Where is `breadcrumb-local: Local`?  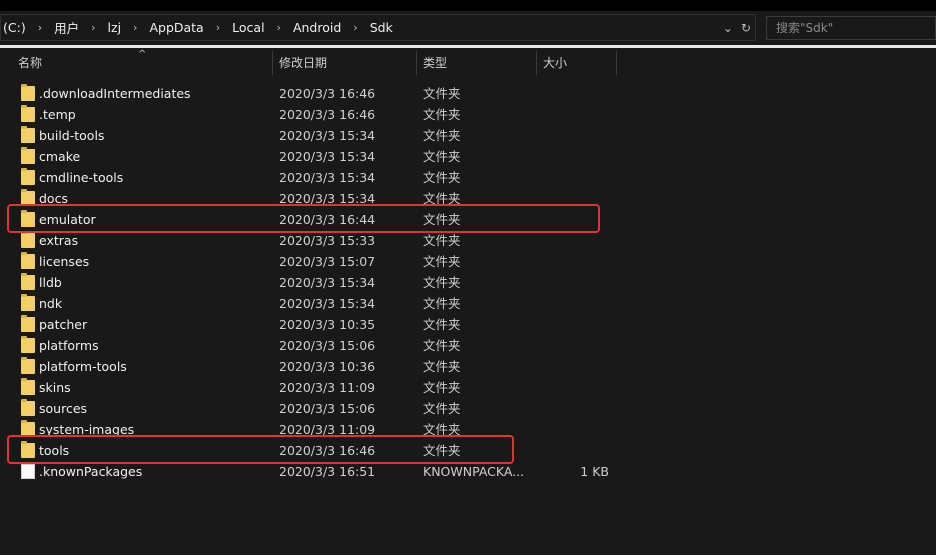 breadcrumb-local: Local is located at coordinates (248, 27).